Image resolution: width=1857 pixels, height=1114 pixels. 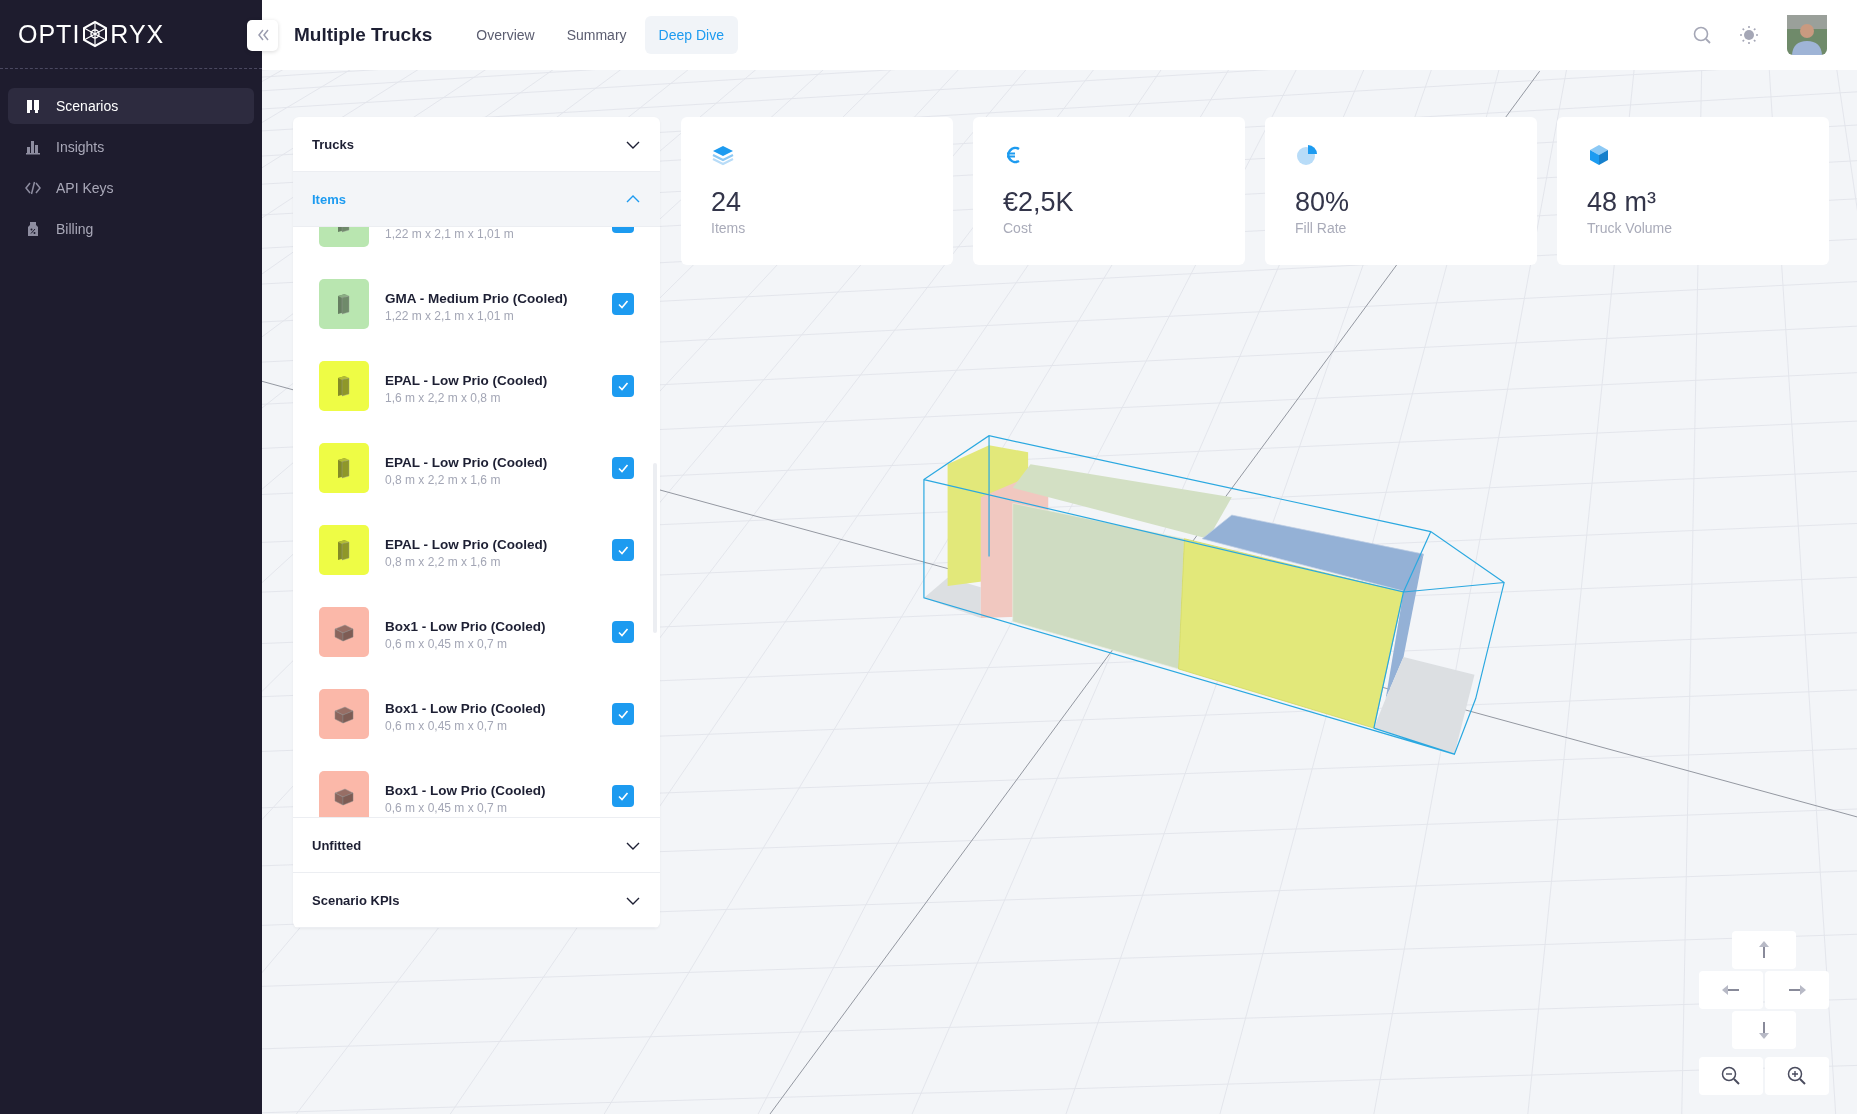 What do you see at coordinates (1807, 35) in the screenshot?
I see `user-avatar` at bounding box center [1807, 35].